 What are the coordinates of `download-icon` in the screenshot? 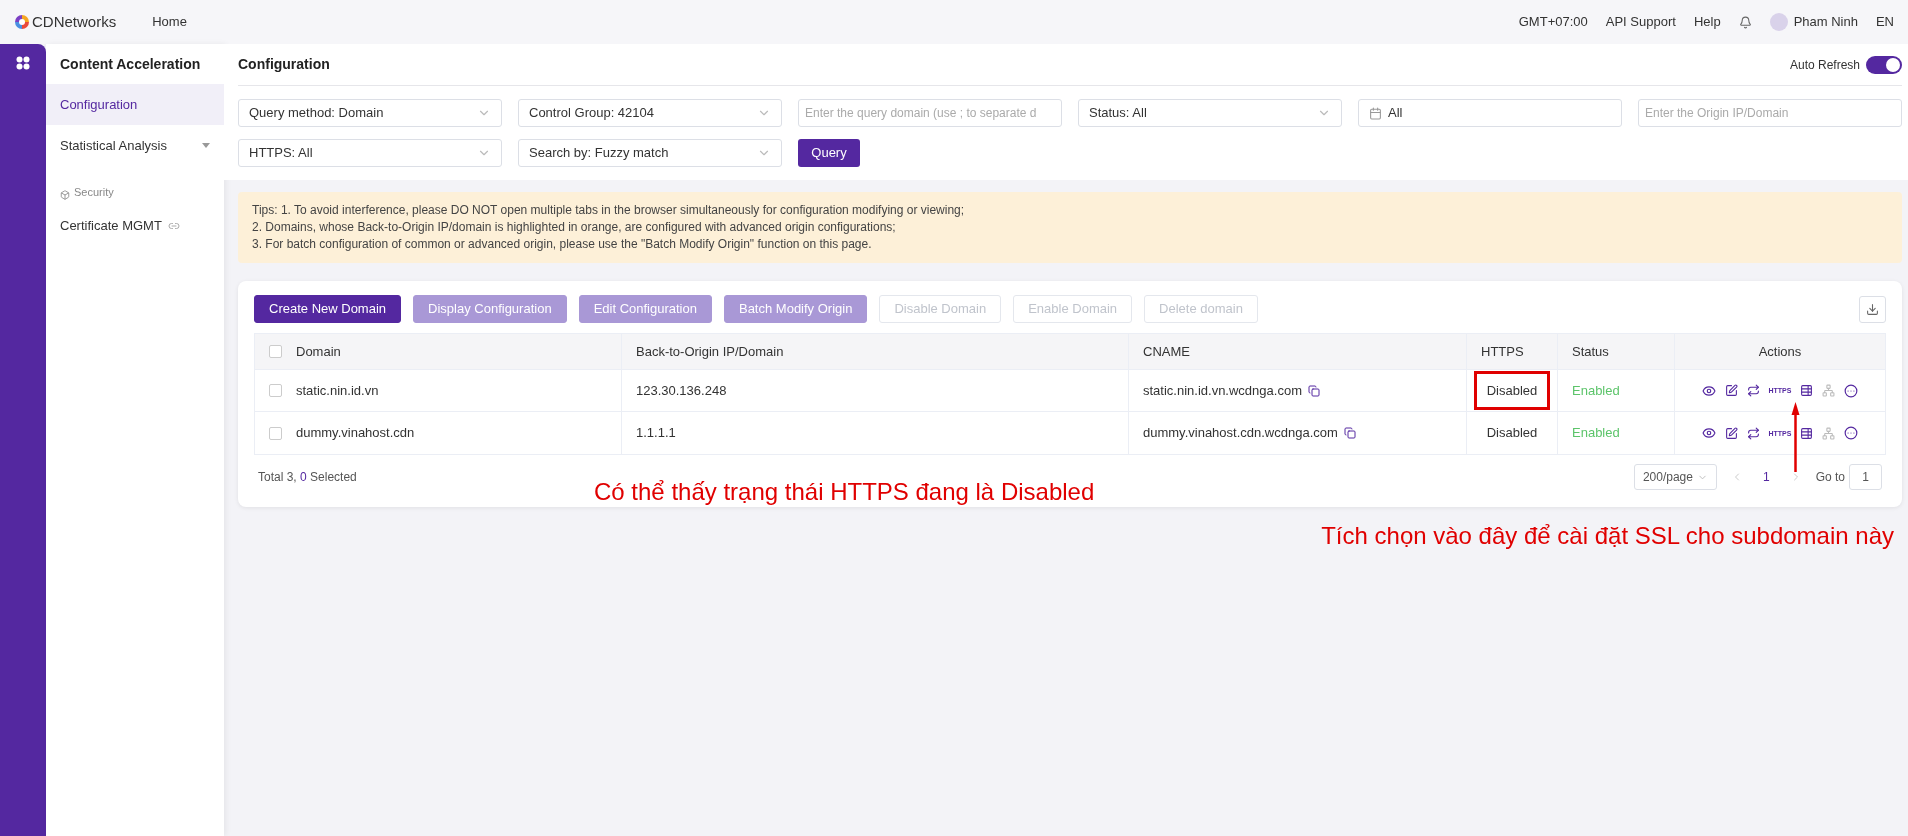 It's located at (1872, 309).